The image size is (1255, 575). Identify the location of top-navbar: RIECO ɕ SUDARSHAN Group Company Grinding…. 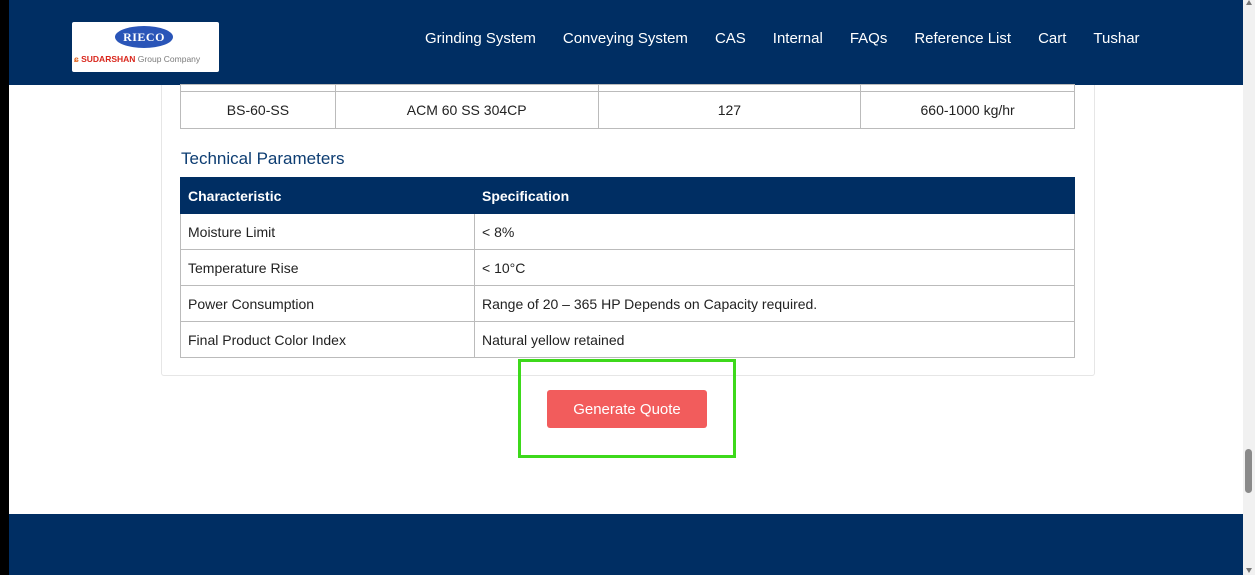
(626, 42).